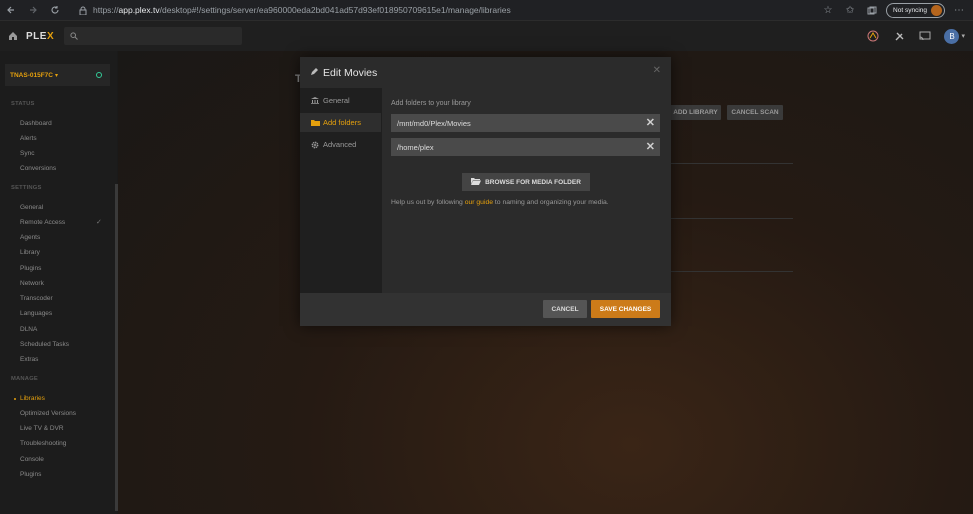 This screenshot has height=514, width=973. Describe the element at coordinates (28, 329) in the screenshot. I see `sidebar-item-dlna: DLNA` at that location.